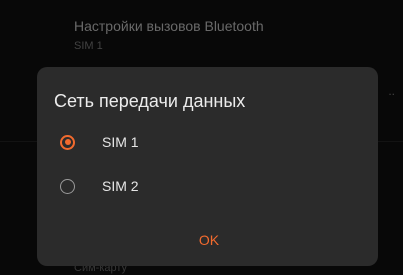  What do you see at coordinates (209, 240) in the screenshot?
I see `ok-button: OK` at bounding box center [209, 240].